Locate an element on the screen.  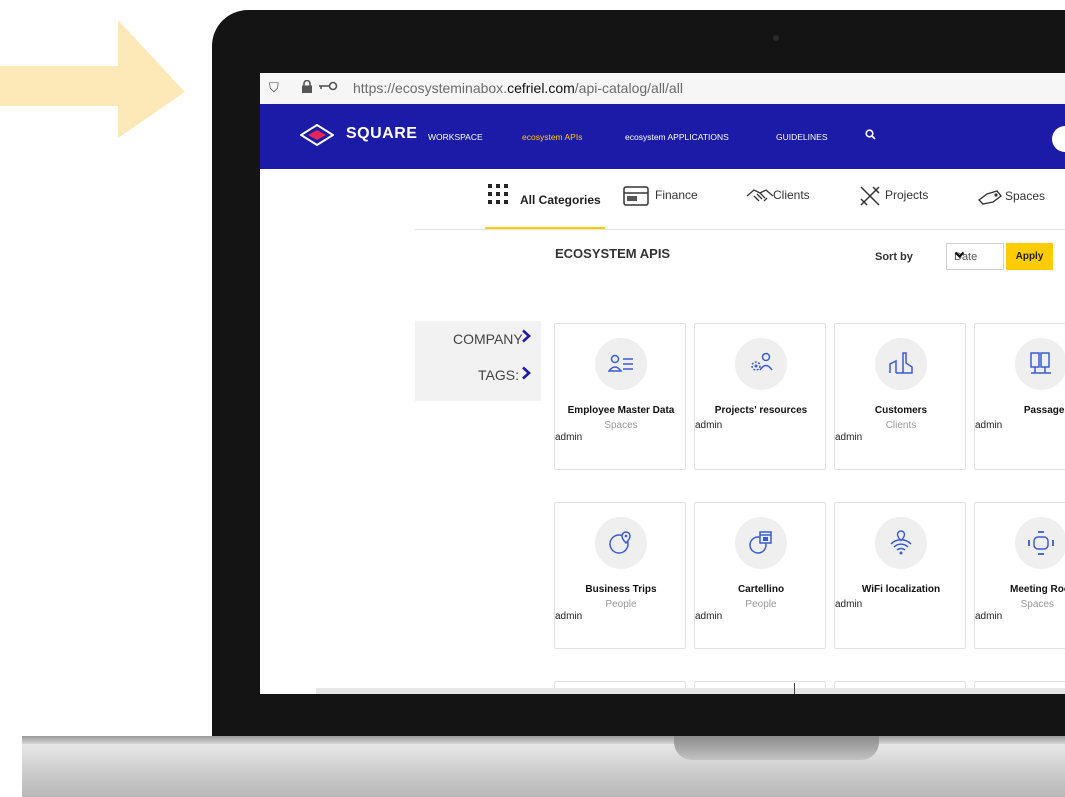
search-icon is located at coordinates (870, 135).